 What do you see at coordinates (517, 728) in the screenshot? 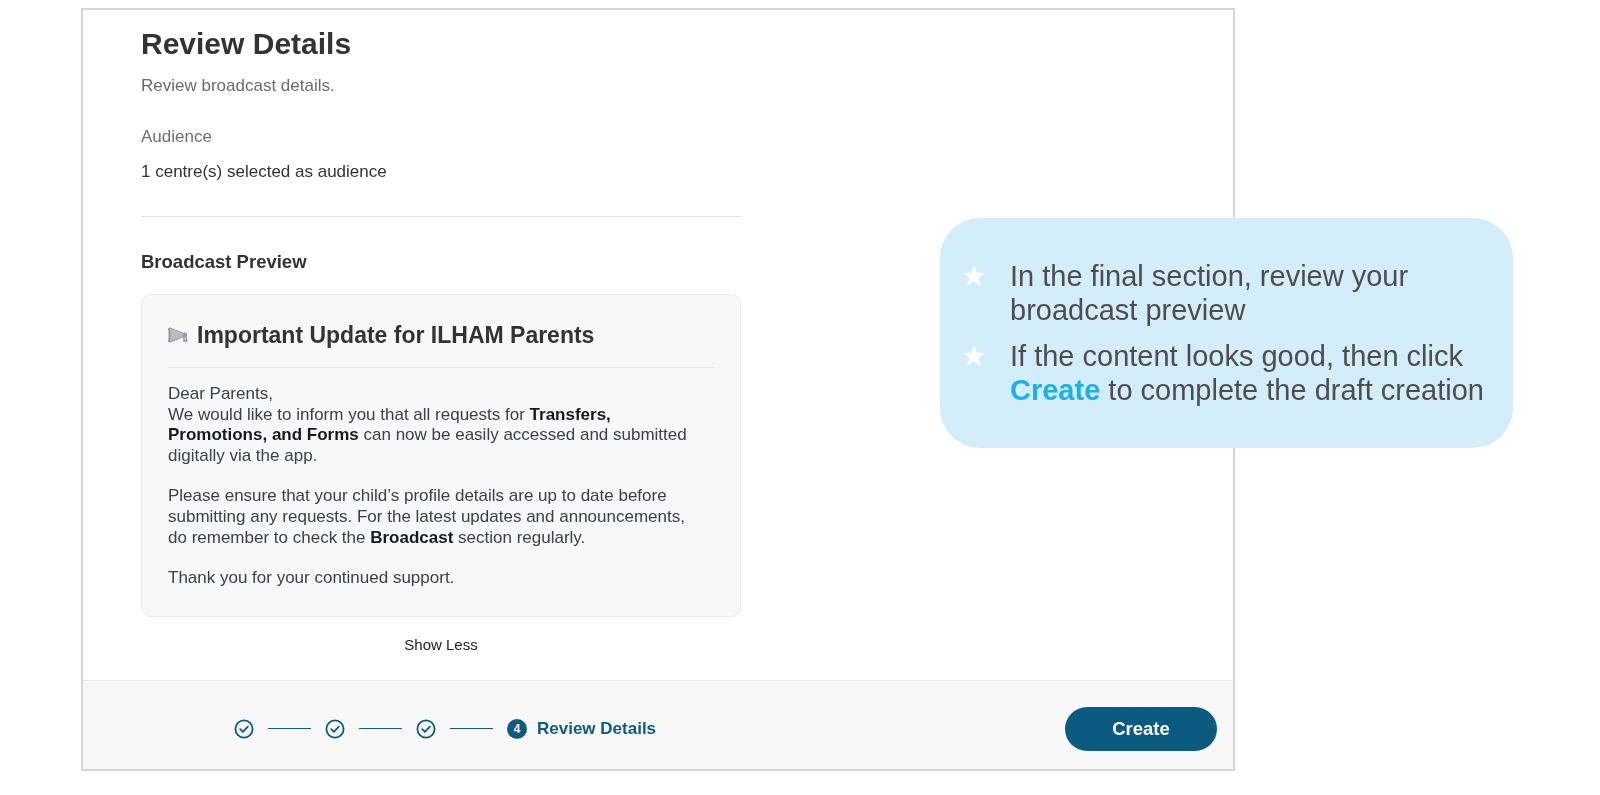
I see `step-number: 4` at bounding box center [517, 728].